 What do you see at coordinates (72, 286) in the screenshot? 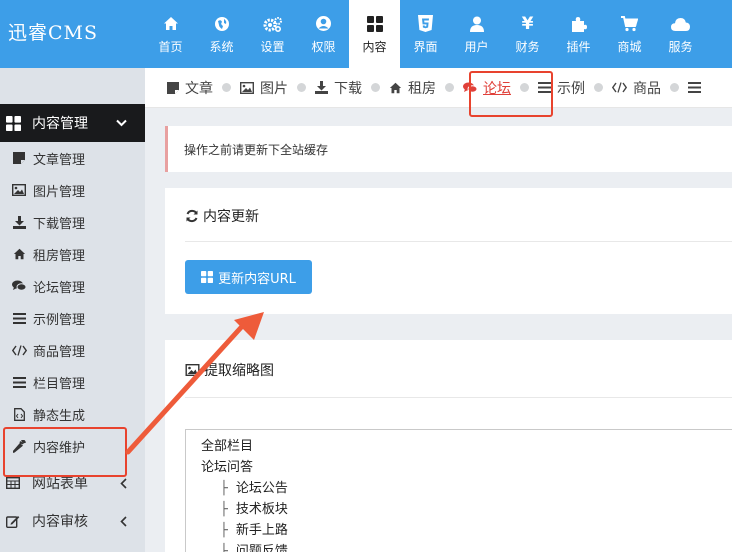
I see `sidebar-item-forum: 论坛管理` at bounding box center [72, 286].